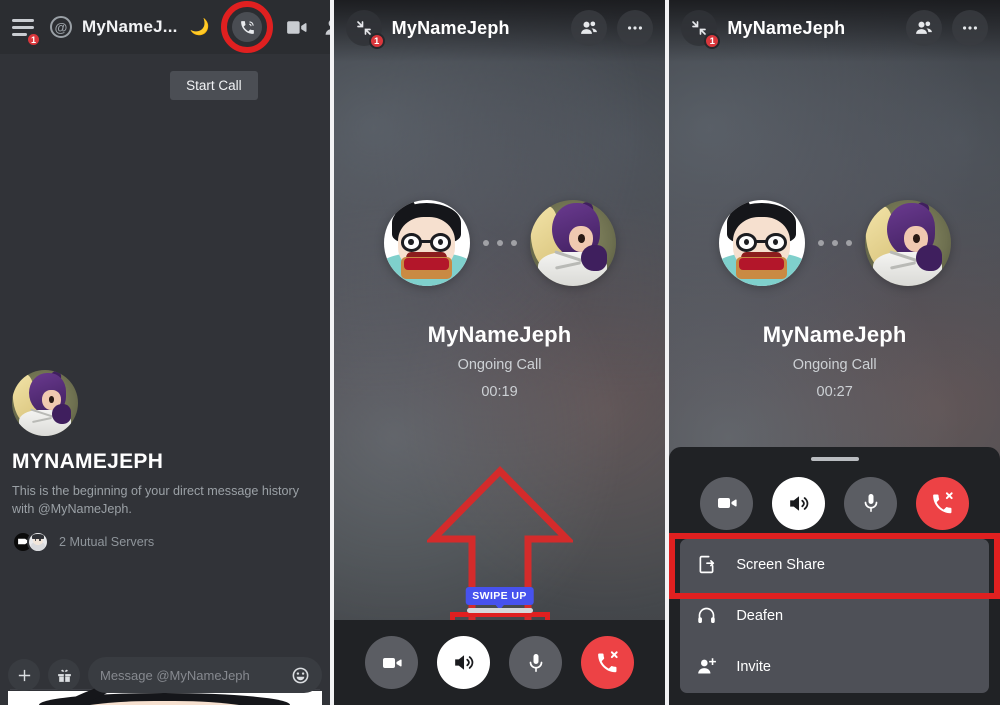 This screenshot has width=1000, height=705. Describe the element at coordinates (33, 39) in the screenshot. I see `menu-badge: 1` at that location.